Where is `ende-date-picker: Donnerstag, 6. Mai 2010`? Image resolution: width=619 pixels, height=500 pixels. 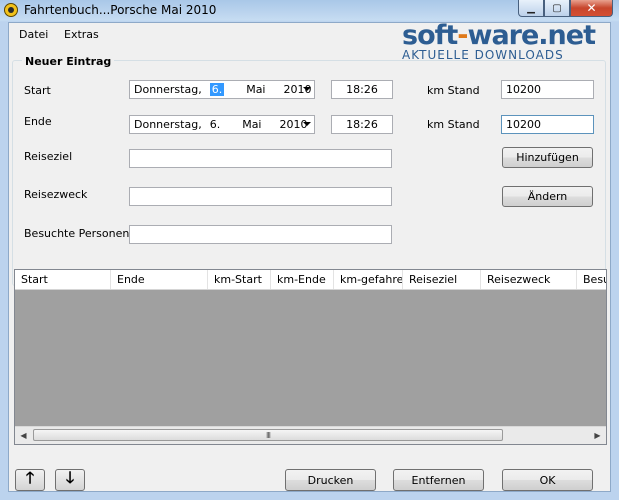
ende-date-picker: Donnerstag, 6. Mai 2010 is located at coordinates (222, 124).